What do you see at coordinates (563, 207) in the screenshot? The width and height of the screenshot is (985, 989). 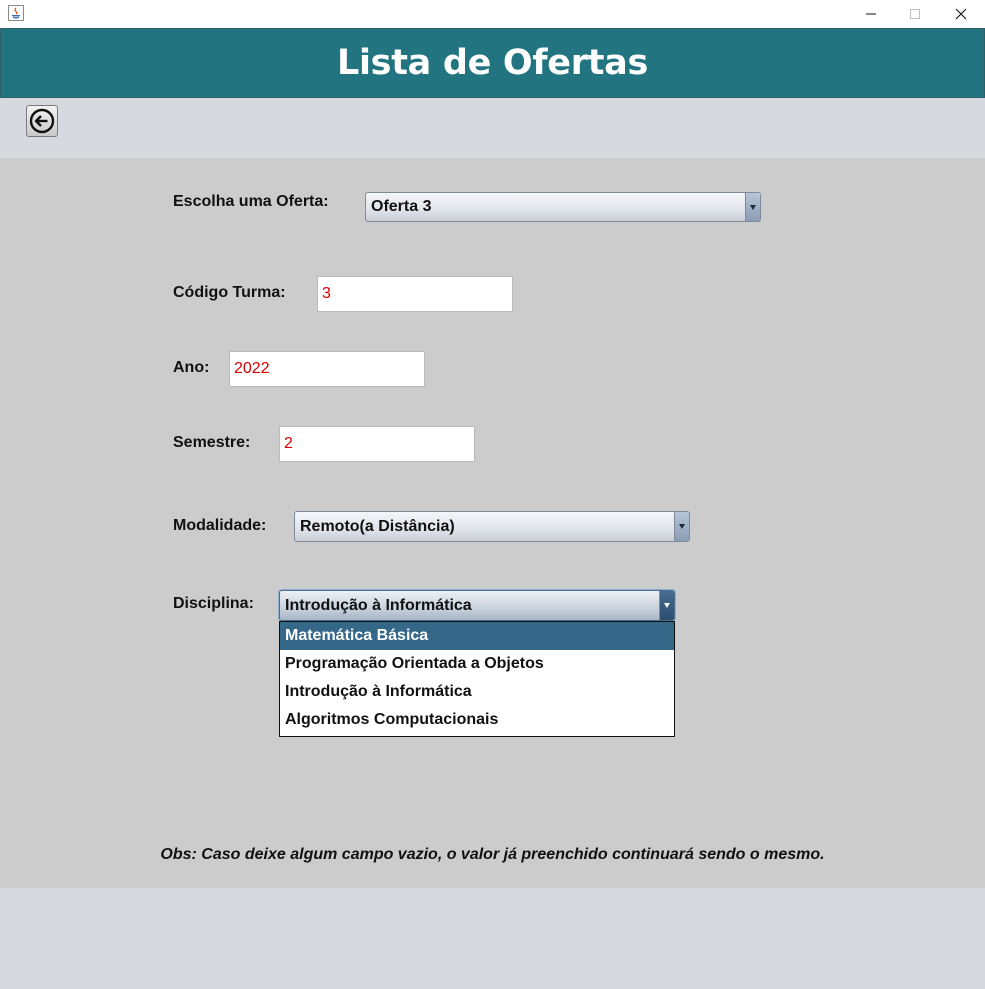 I see `oferta-select: Oferta 3` at bounding box center [563, 207].